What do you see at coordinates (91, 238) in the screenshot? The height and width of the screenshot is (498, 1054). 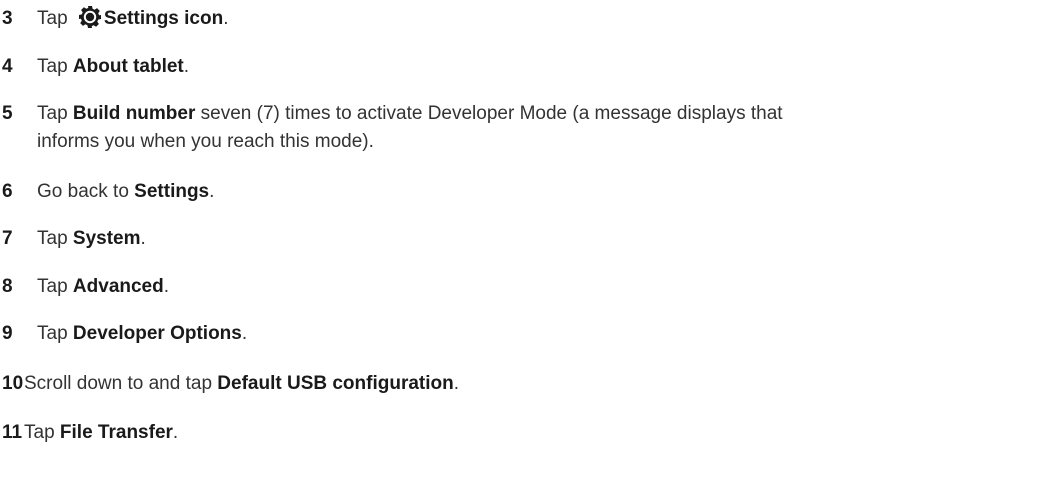 I see `step-text: Tap System.` at bounding box center [91, 238].